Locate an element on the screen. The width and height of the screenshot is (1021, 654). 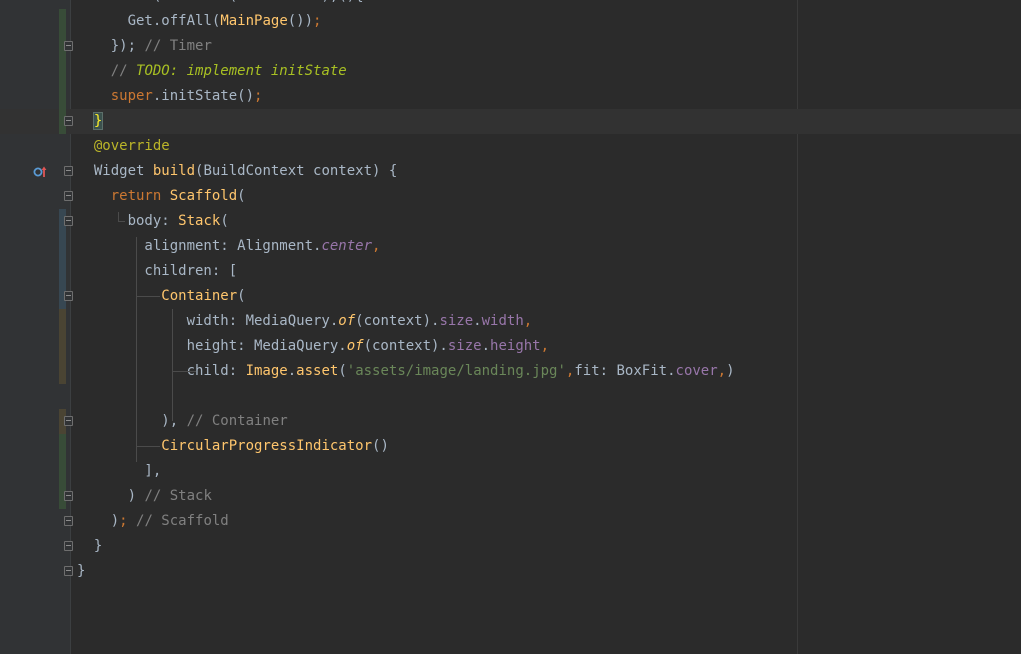
code-token: Container is located at coordinates (199, 296).